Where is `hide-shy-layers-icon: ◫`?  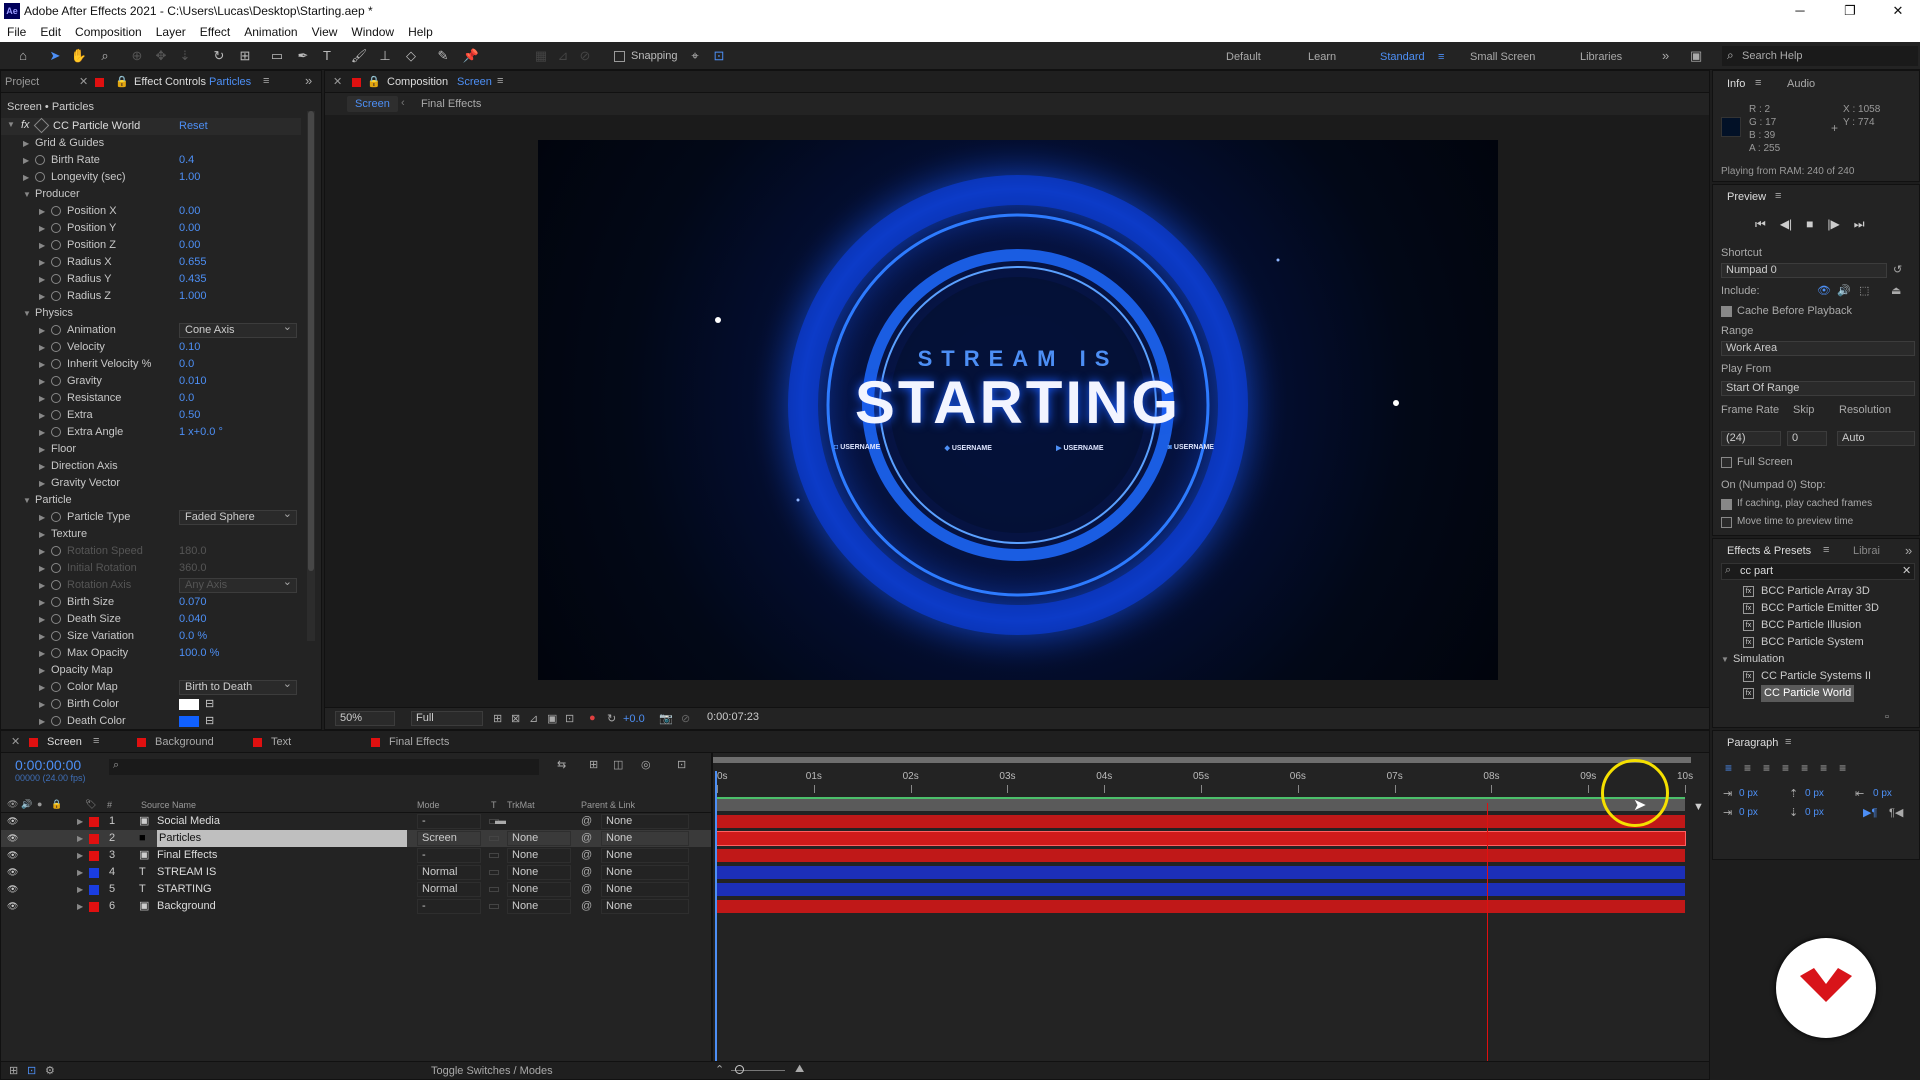
hide-shy-layers-icon: ◫ is located at coordinates (618, 764).